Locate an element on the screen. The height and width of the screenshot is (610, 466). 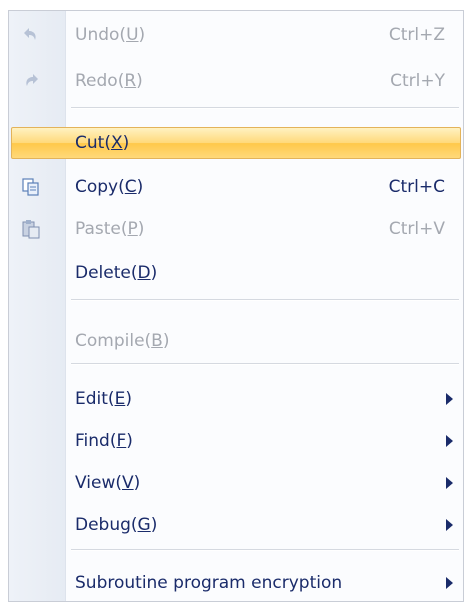
menu-item-label: Delete(D) is located at coordinates (116, 273).